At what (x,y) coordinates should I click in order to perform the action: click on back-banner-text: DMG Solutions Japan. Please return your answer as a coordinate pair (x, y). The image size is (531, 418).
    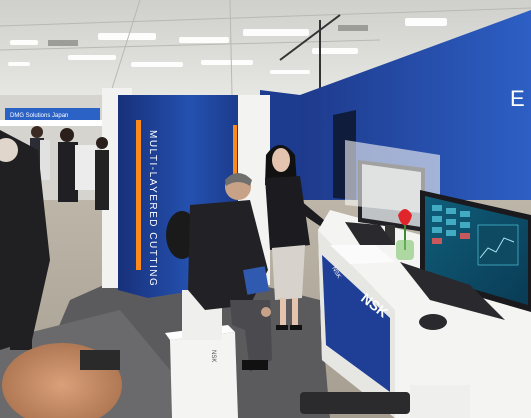
    Looking at the image, I should click on (39, 116).